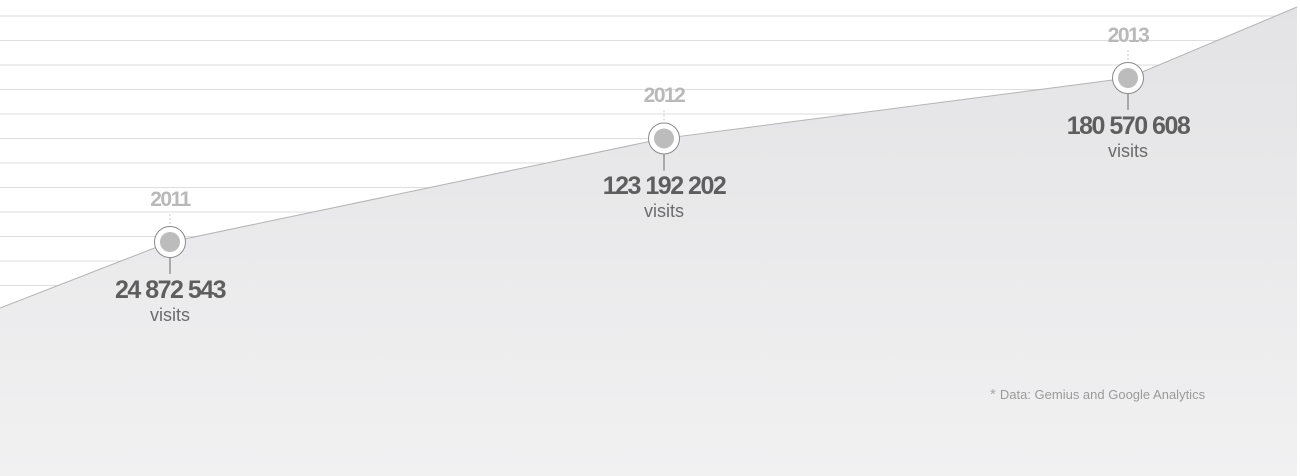 Image resolution: width=1300 pixels, height=476 pixels. Describe the element at coordinates (664, 96) in the screenshot. I see `x-tick-label: 2012` at that location.